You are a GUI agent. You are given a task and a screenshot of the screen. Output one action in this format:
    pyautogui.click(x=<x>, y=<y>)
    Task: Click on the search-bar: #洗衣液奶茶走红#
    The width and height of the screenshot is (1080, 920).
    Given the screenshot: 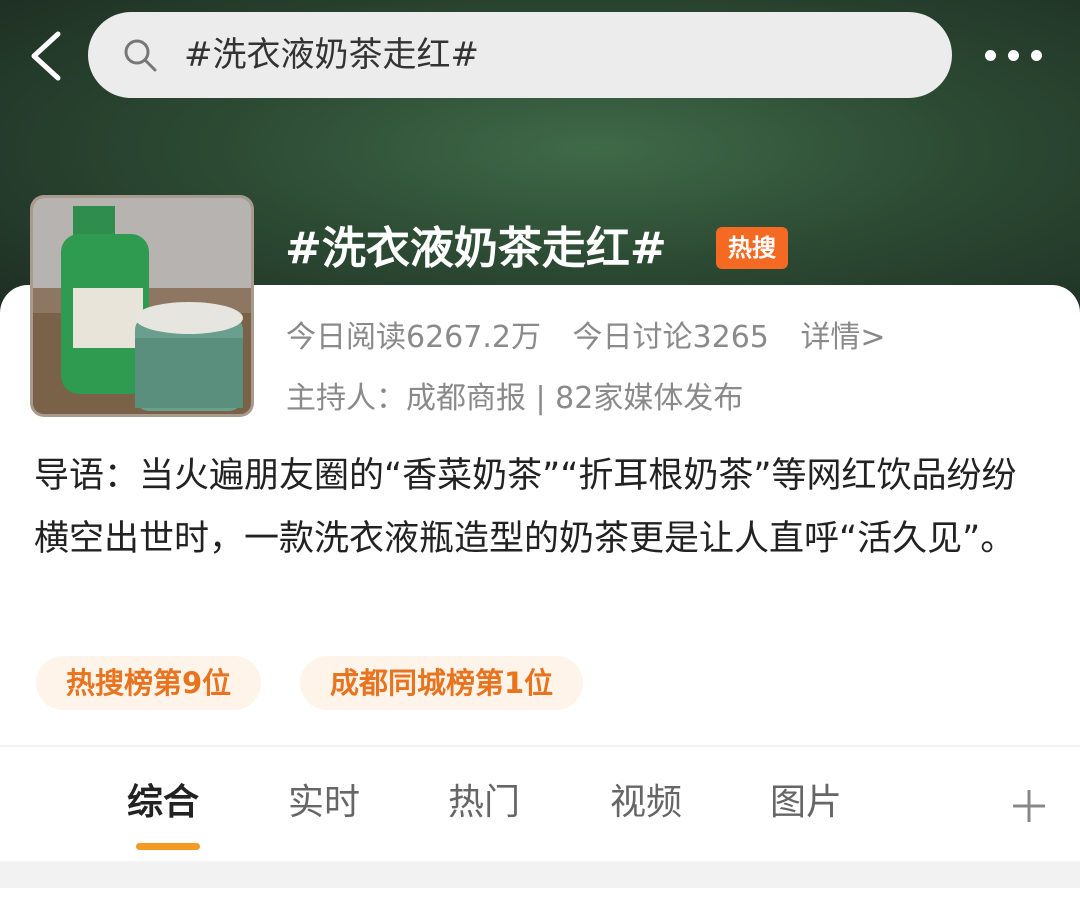 What is the action you would take?
    pyautogui.click(x=520, y=55)
    